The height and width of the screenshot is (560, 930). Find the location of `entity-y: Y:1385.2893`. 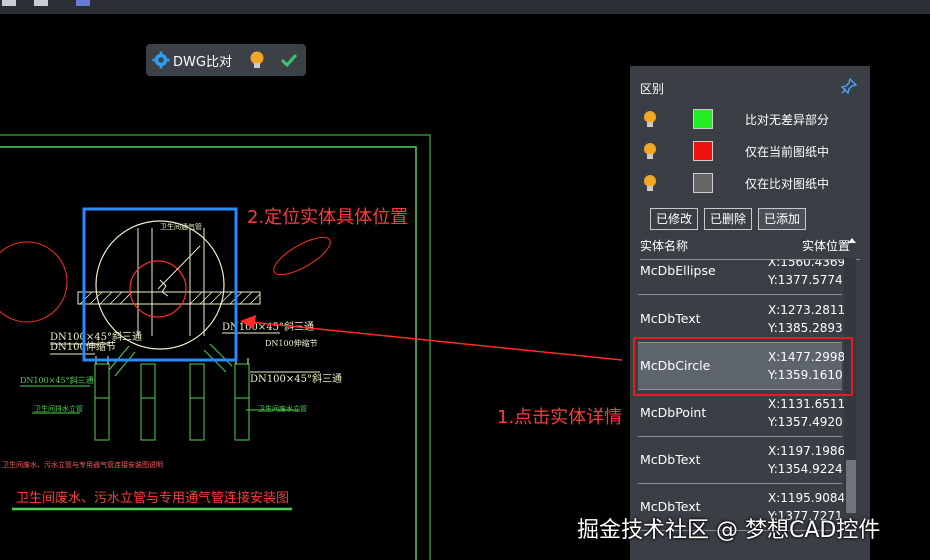

entity-y: Y:1385.2893 is located at coordinates (805, 328).